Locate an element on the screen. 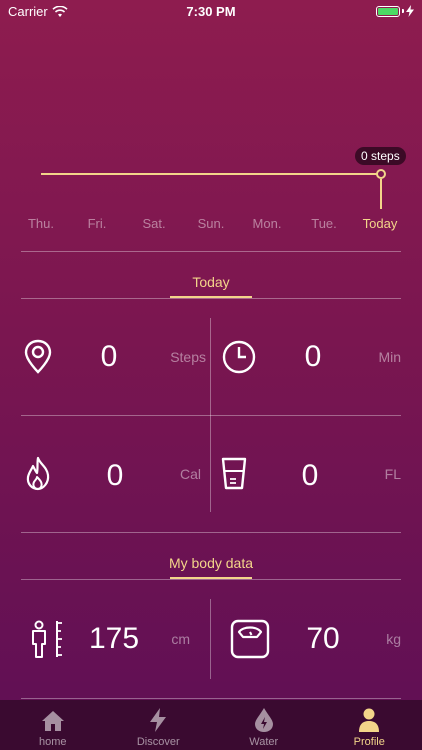  weight-unit: kg is located at coordinates (393, 639).